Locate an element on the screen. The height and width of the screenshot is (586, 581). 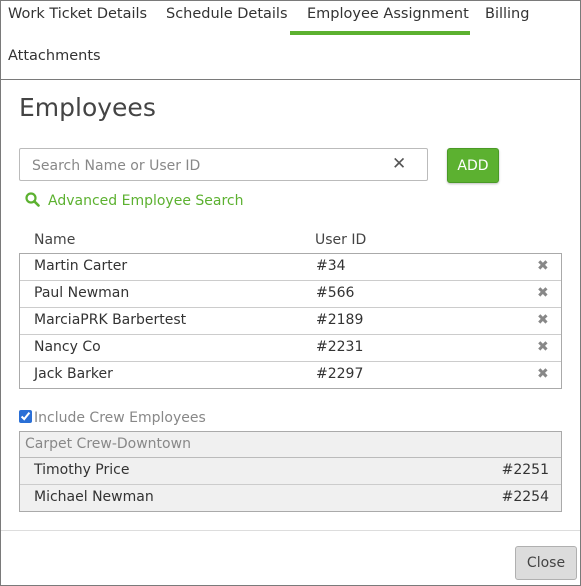
advanced-employee-search-link: Advanced Employee Search is located at coordinates (134, 200).